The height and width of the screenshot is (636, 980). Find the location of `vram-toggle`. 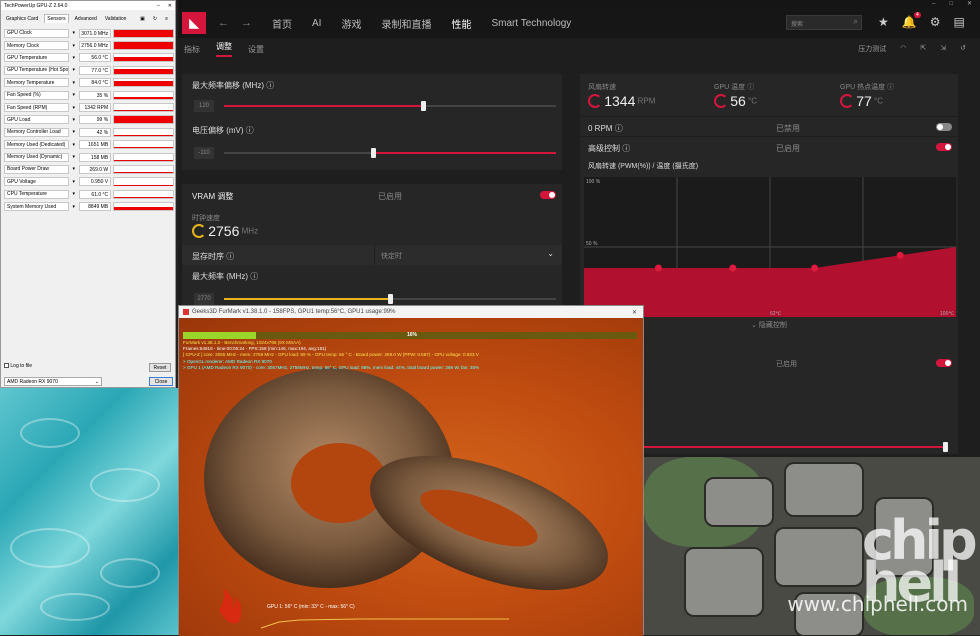

vram-toggle is located at coordinates (548, 195).